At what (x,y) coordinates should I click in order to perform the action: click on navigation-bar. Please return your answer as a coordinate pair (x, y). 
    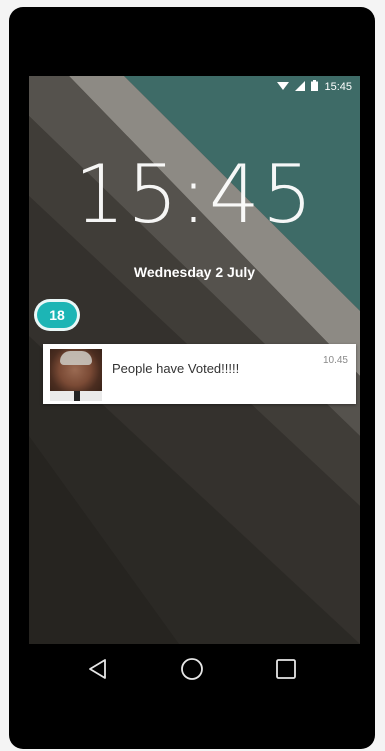
    Looking at the image, I should click on (192, 669).